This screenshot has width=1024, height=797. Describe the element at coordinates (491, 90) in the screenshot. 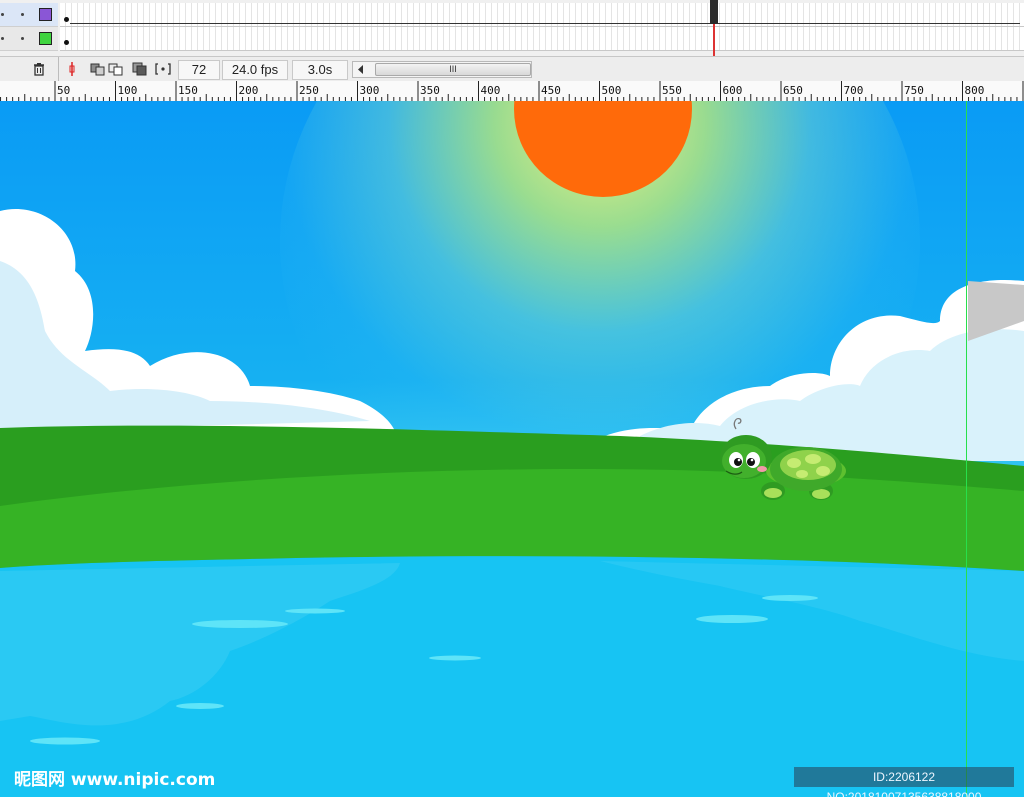

I see `ruler-label: 400` at that location.